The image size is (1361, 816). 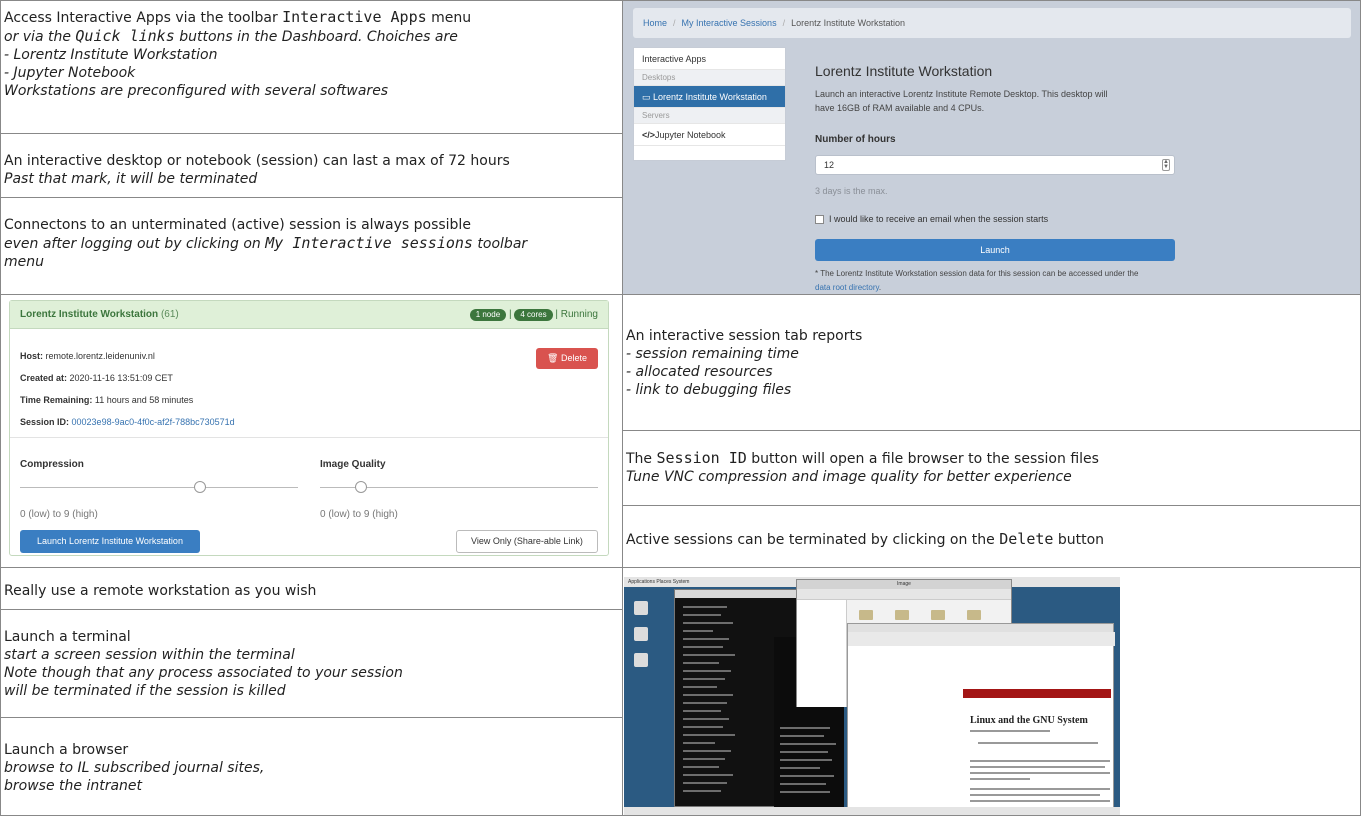 I want to click on sidebar-title: Interactive Apps, so click(x=709, y=59).